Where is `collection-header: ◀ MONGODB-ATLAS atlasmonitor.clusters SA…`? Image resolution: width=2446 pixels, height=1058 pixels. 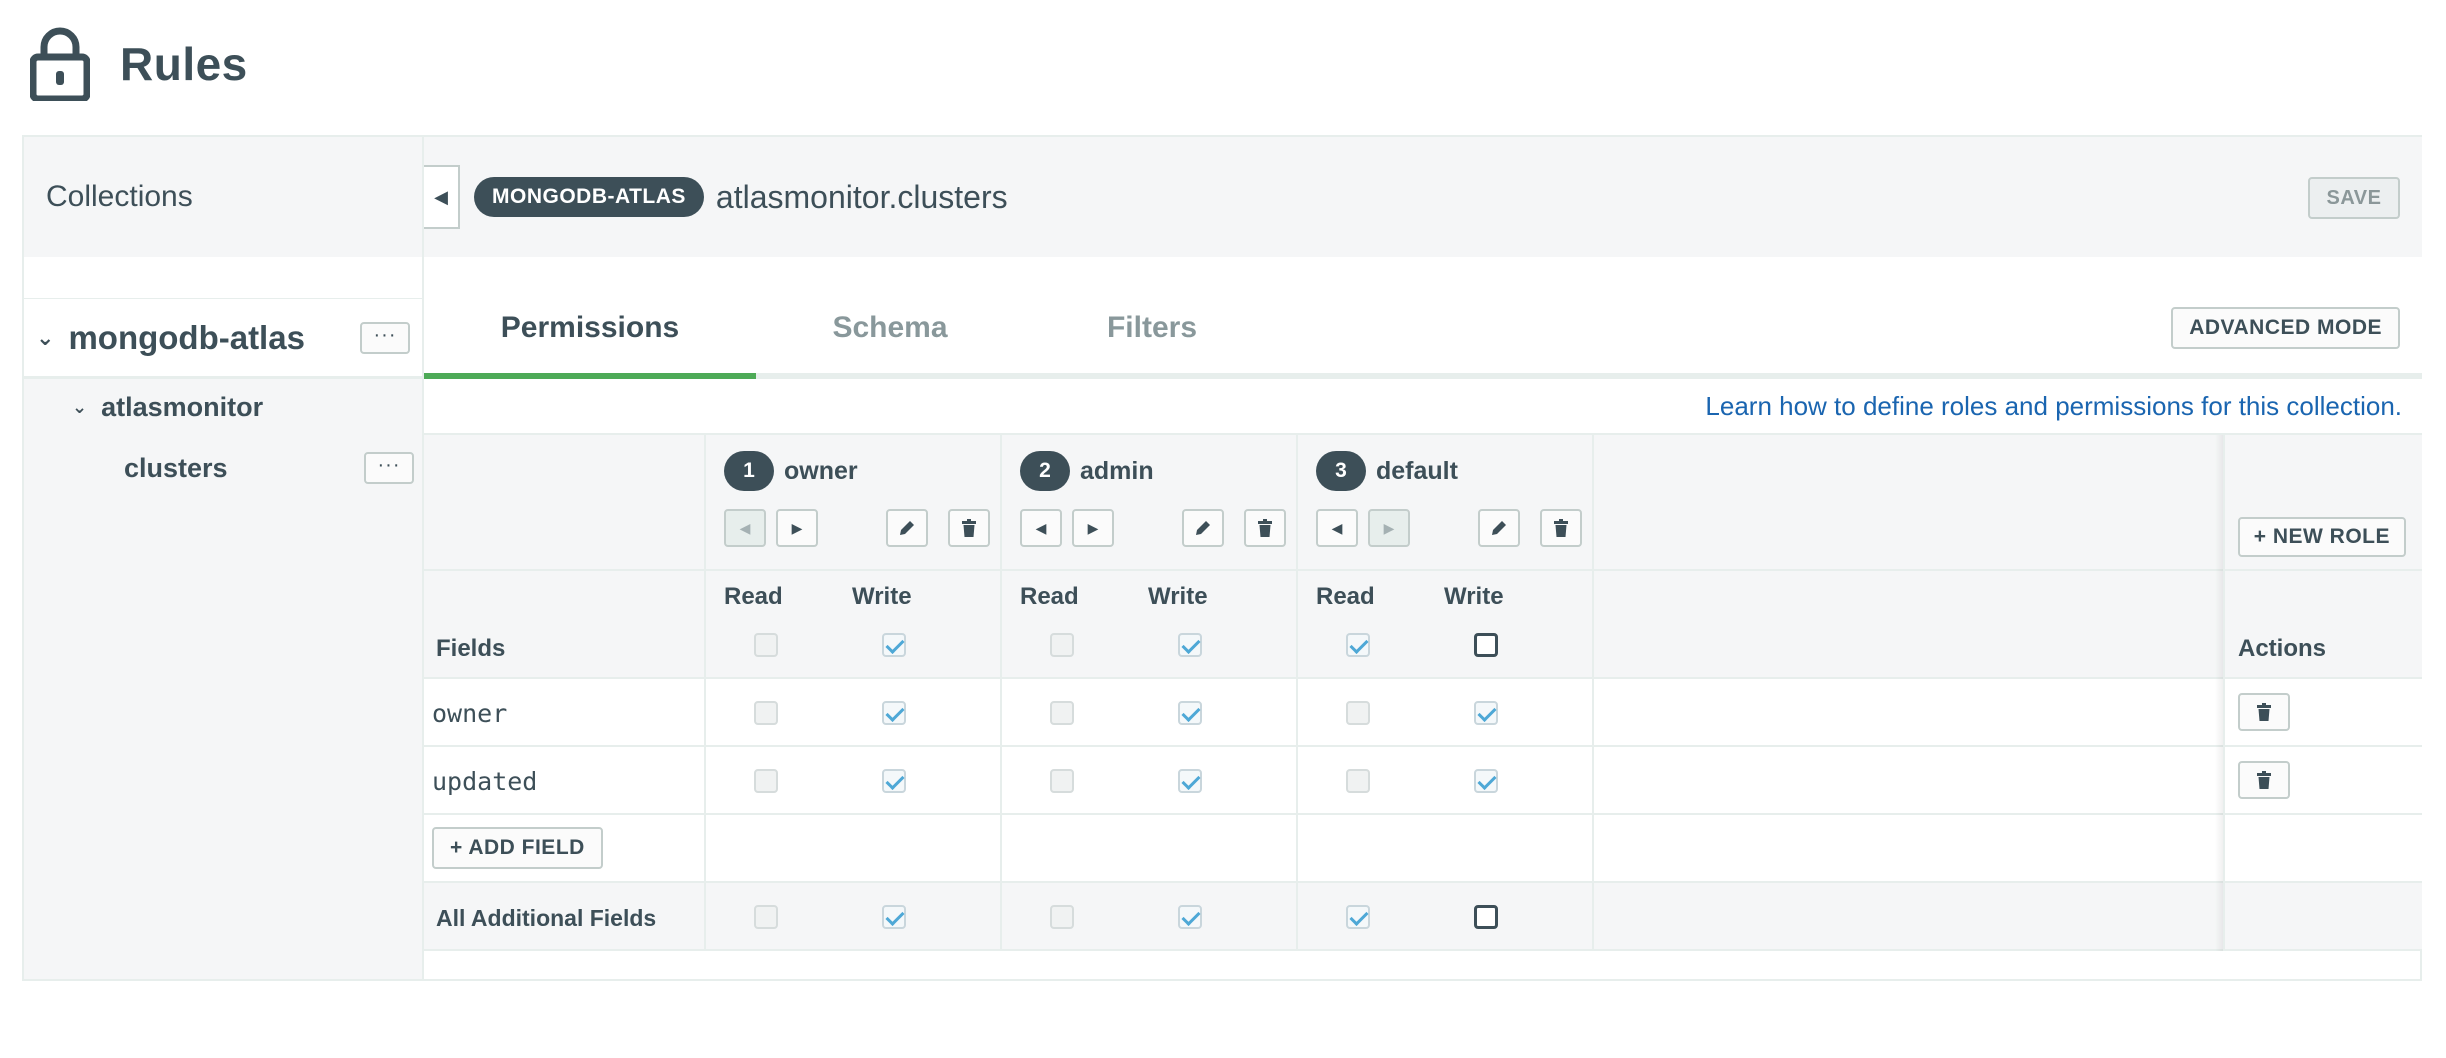 collection-header: ◀ MONGODB-ATLAS atlasmonitor.clusters SA… is located at coordinates (1423, 197).